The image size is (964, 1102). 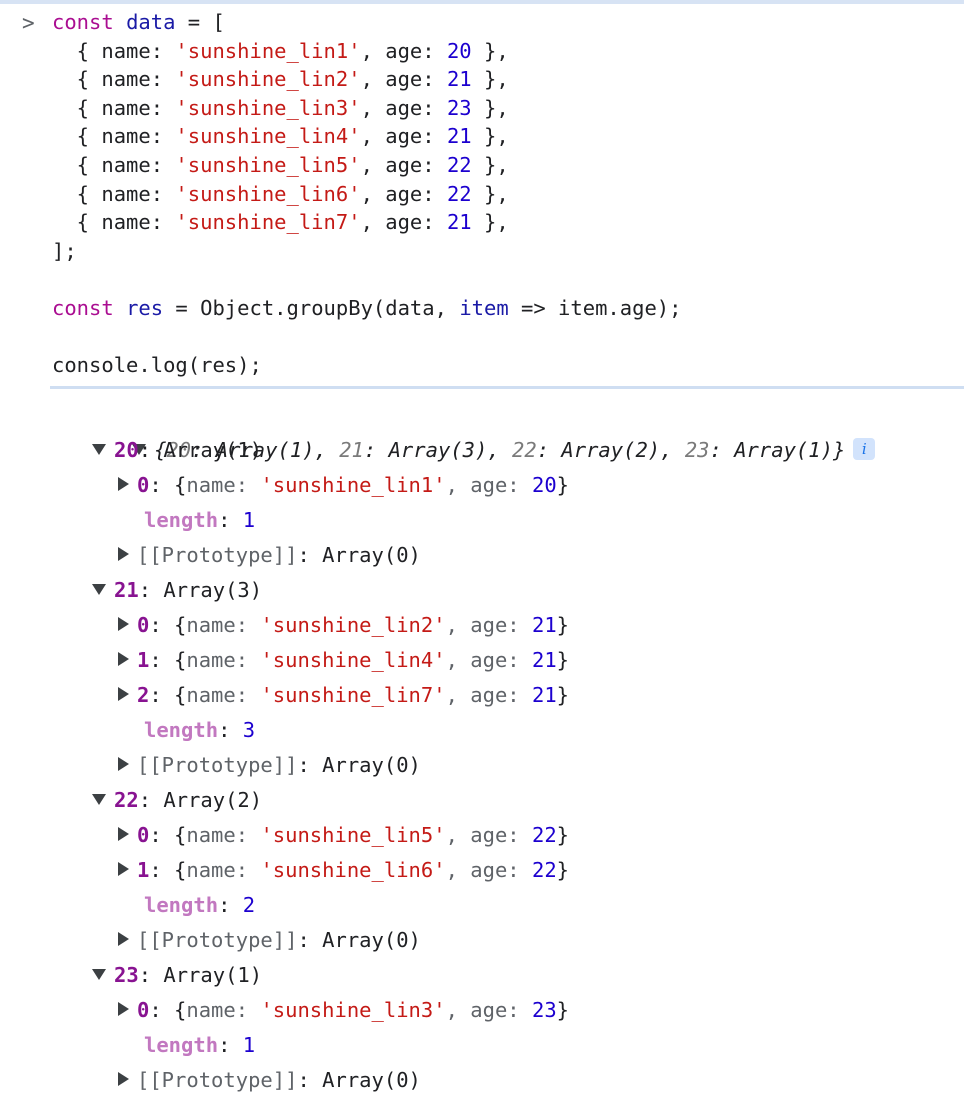 What do you see at coordinates (249, 905) in the screenshot?
I see `length-value: 2` at bounding box center [249, 905].